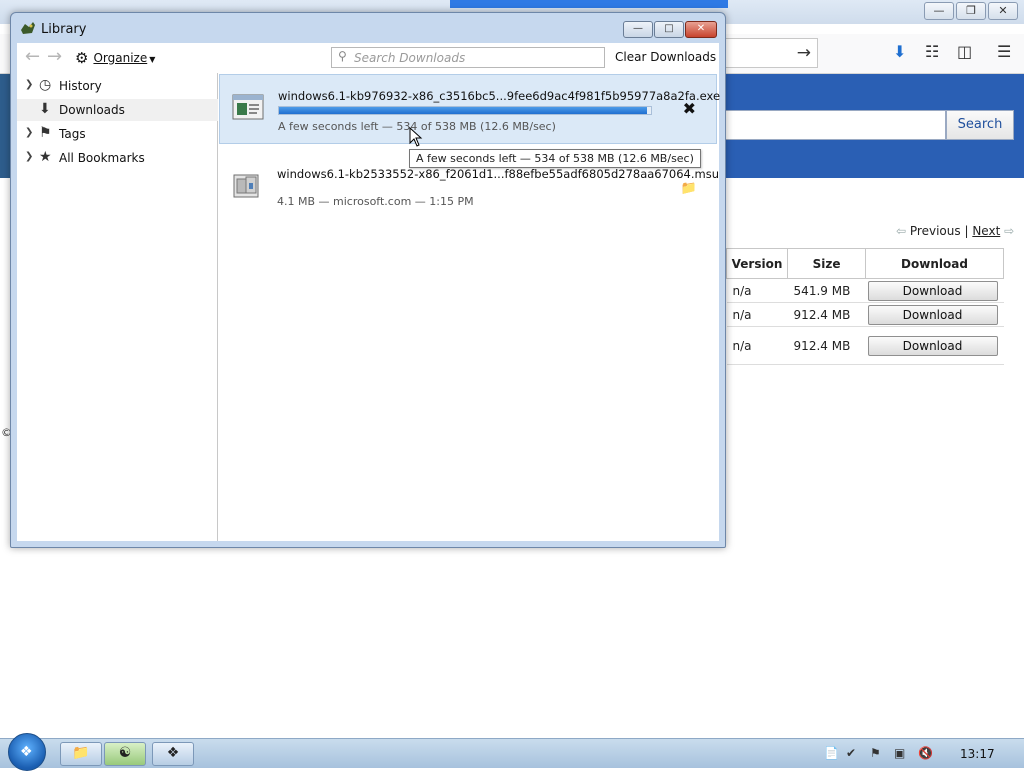  Describe the element at coordinates (669, 29) in the screenshot. I see `library-maximize-button: □` at that location.